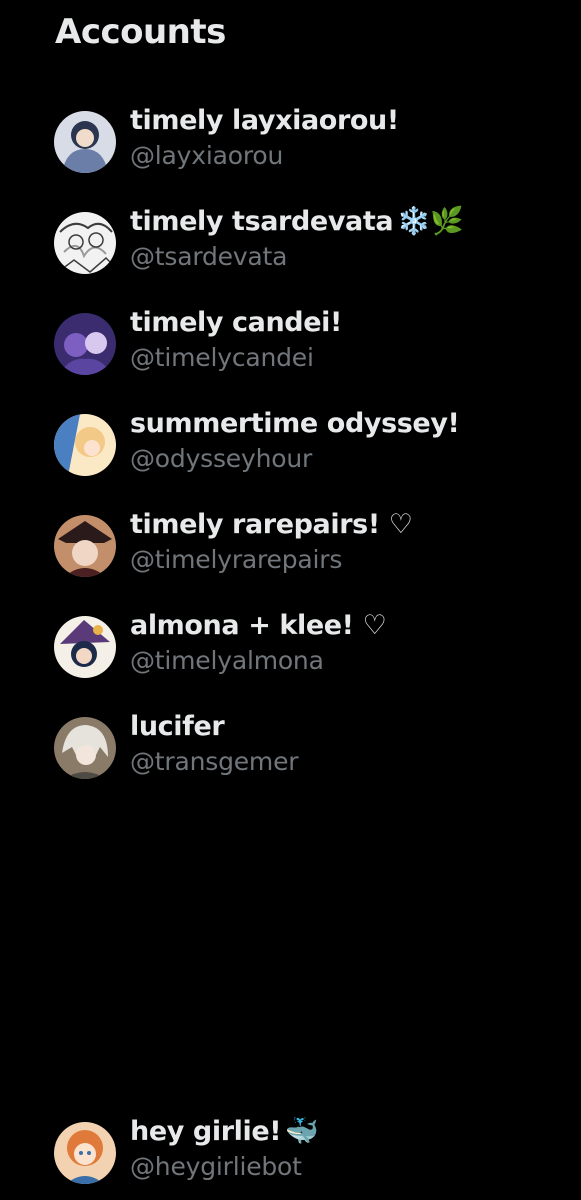 The image size is (581, 1200). I want to click on display-name: almona + klee! ♡, so click(258, 625).